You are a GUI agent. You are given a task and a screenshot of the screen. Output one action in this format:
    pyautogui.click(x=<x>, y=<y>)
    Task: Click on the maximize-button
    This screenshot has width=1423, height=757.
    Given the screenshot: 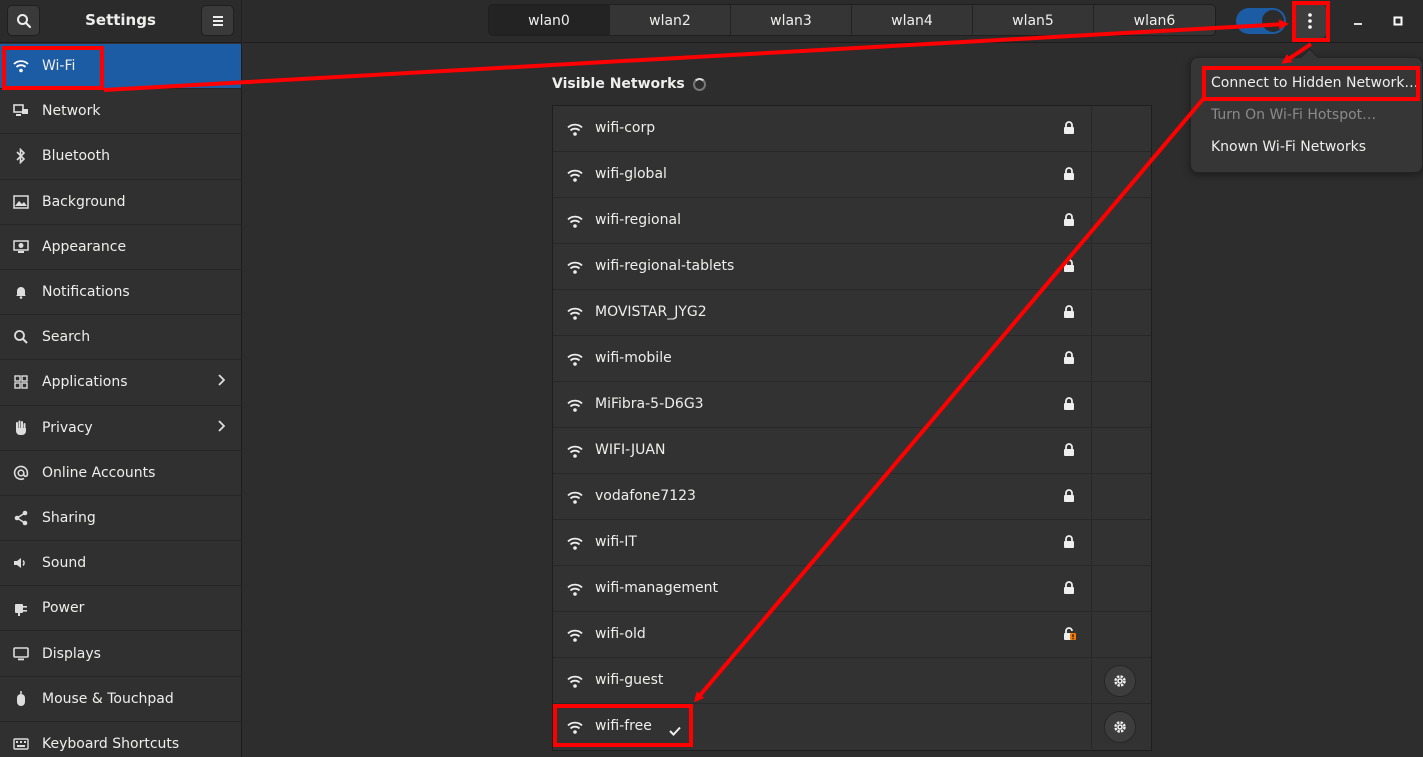 What is the action you would take?
    pyautogui.click(x=1398, y=21)
    